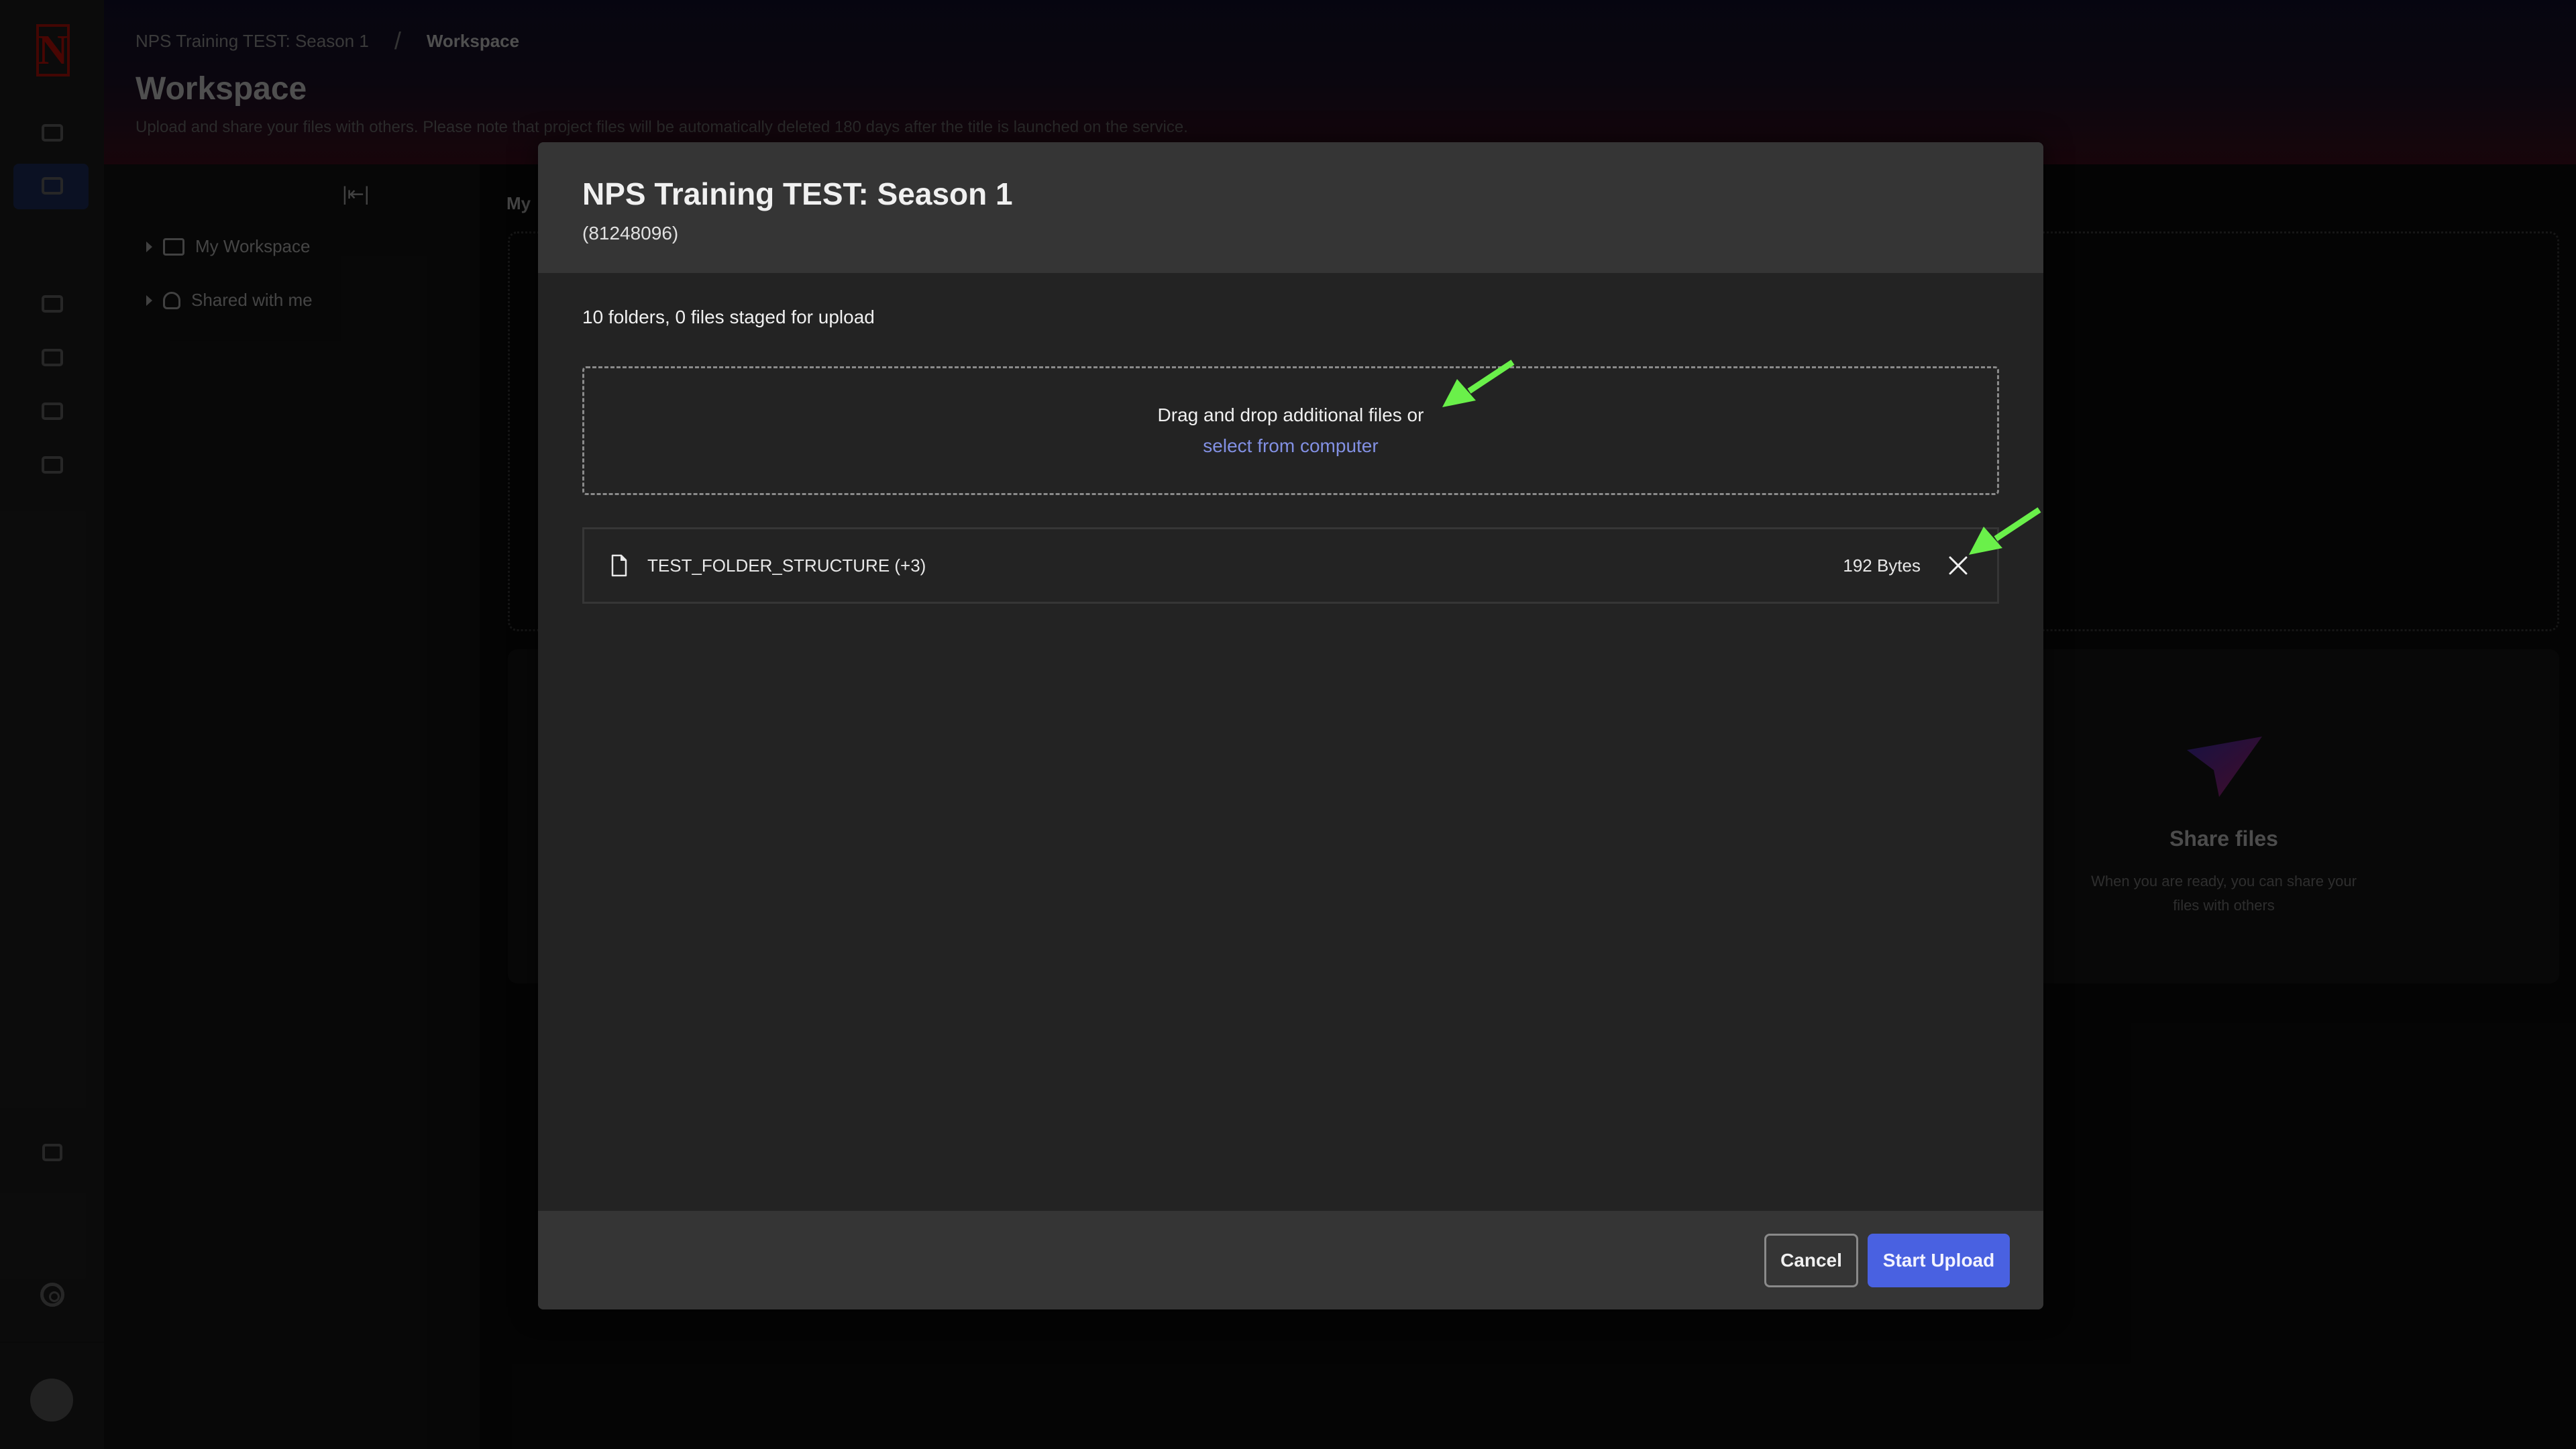  I want to click on modal-title: NPS Training TEST: Season 1, so click(797, 193).